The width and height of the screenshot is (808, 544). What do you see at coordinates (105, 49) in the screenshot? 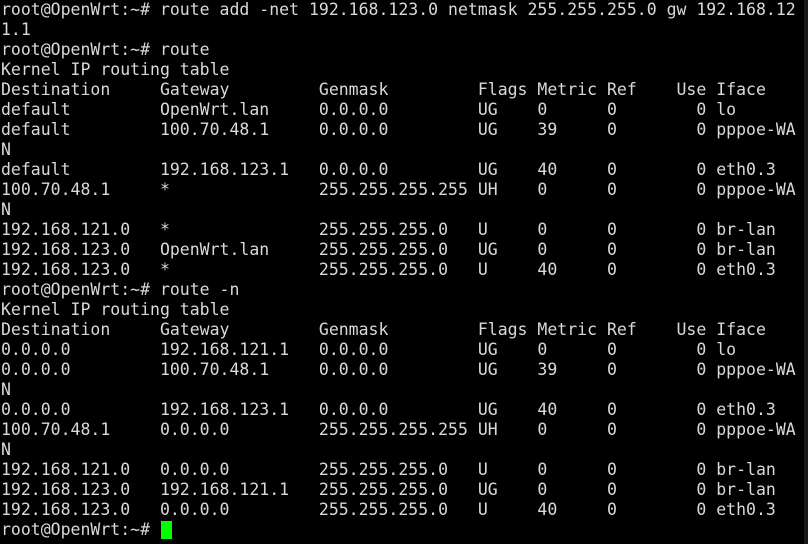
I see `terminal-line: root@OpenWrt:~# route` at bounding box center [105, 49].